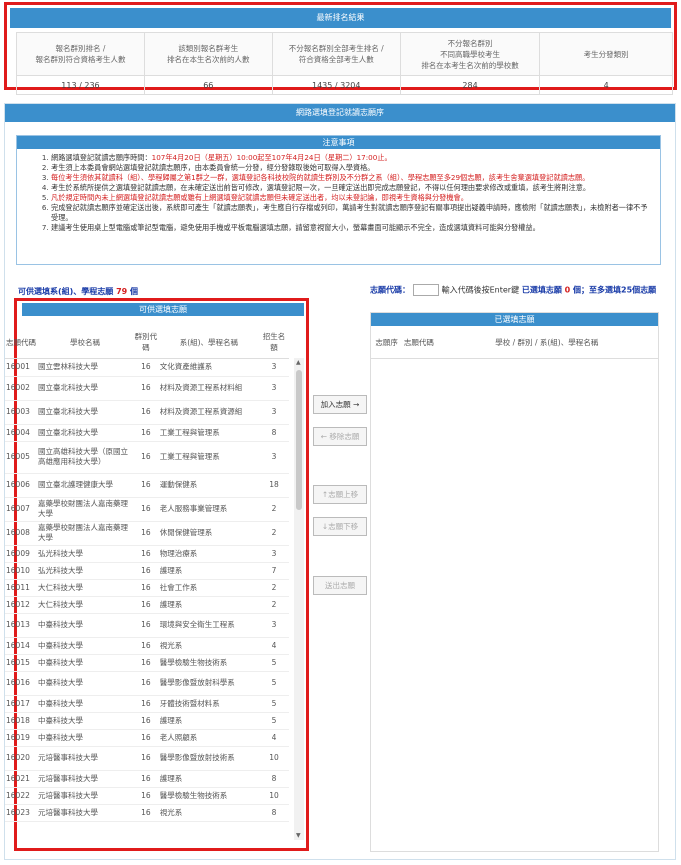  Describe the element at coordinates (209, 758) in the screenshot. I see `available-cell: 醫學影像暨放射技術系` at that location.